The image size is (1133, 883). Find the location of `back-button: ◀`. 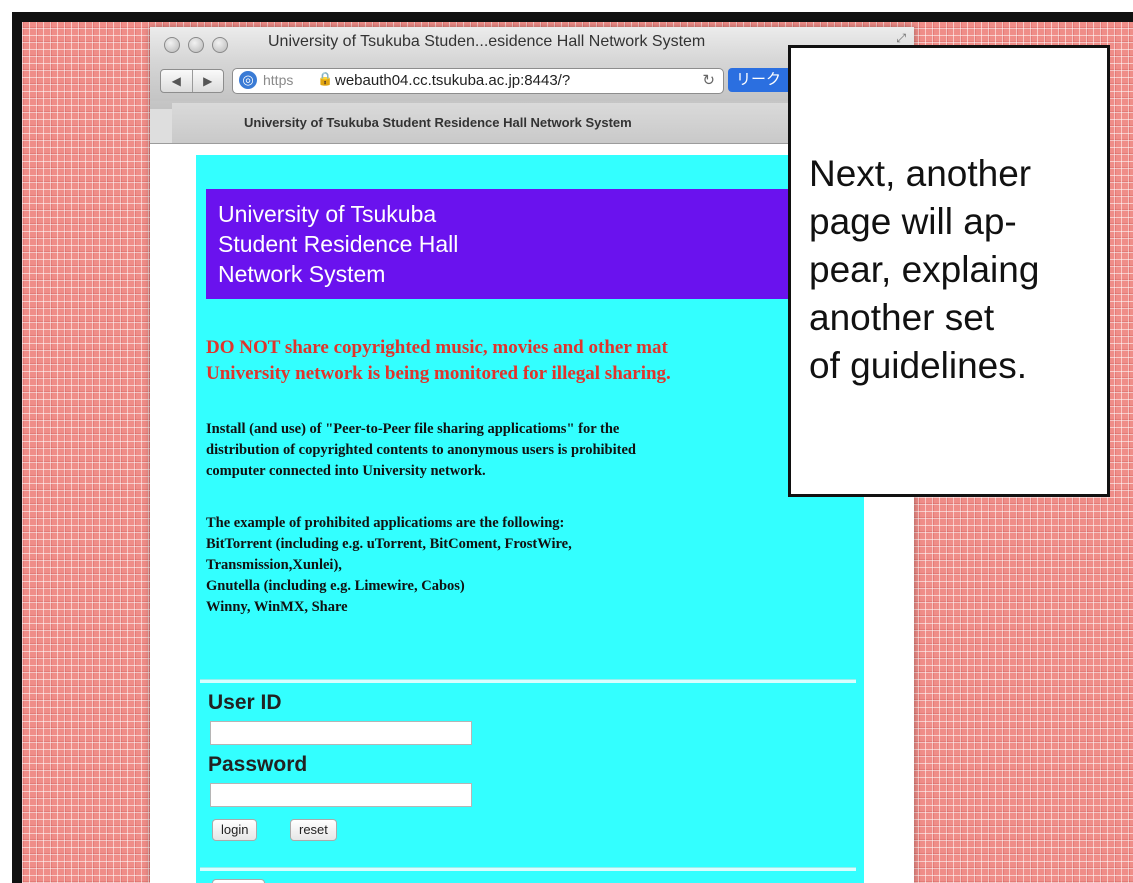

back-button: ◀ is located at coordinates (177, 81).